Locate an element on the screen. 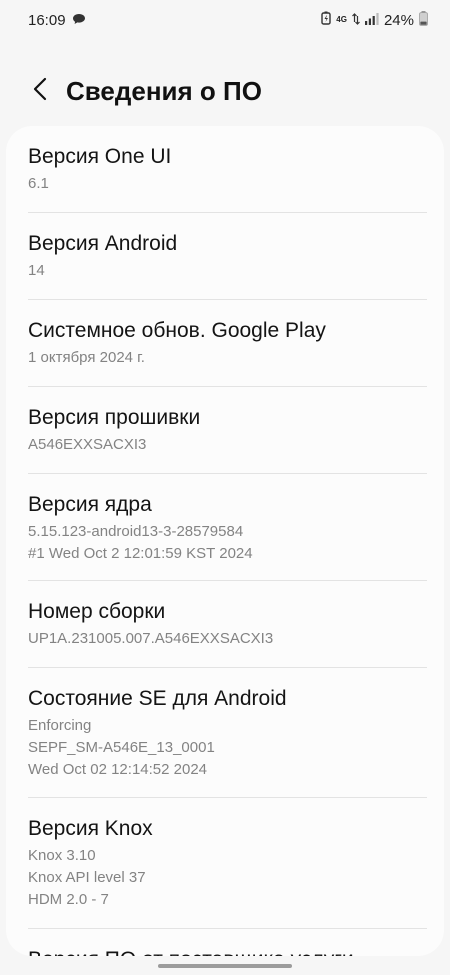  list-item-one-ui-version: Версия One UI 6.1 is located at coordinates (225, 169).